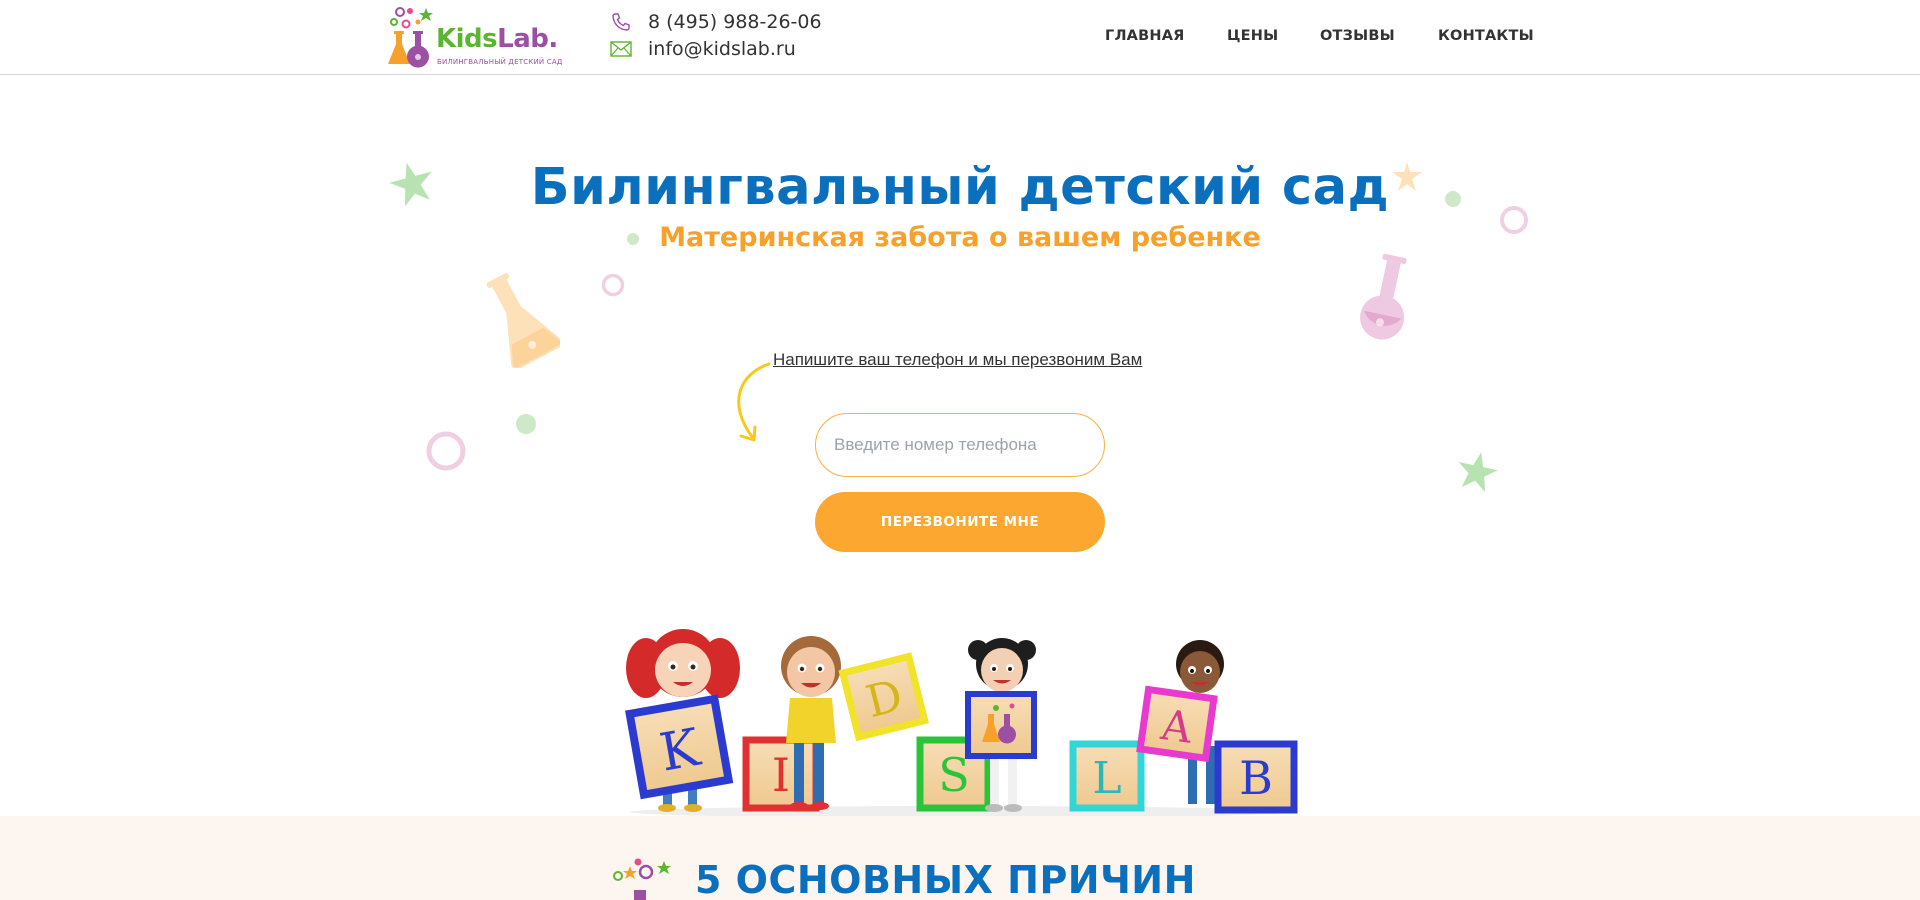 The height and width of the screenshot is (900, 1920). I want to click on letter-block-b: B, so click(1256, 777).